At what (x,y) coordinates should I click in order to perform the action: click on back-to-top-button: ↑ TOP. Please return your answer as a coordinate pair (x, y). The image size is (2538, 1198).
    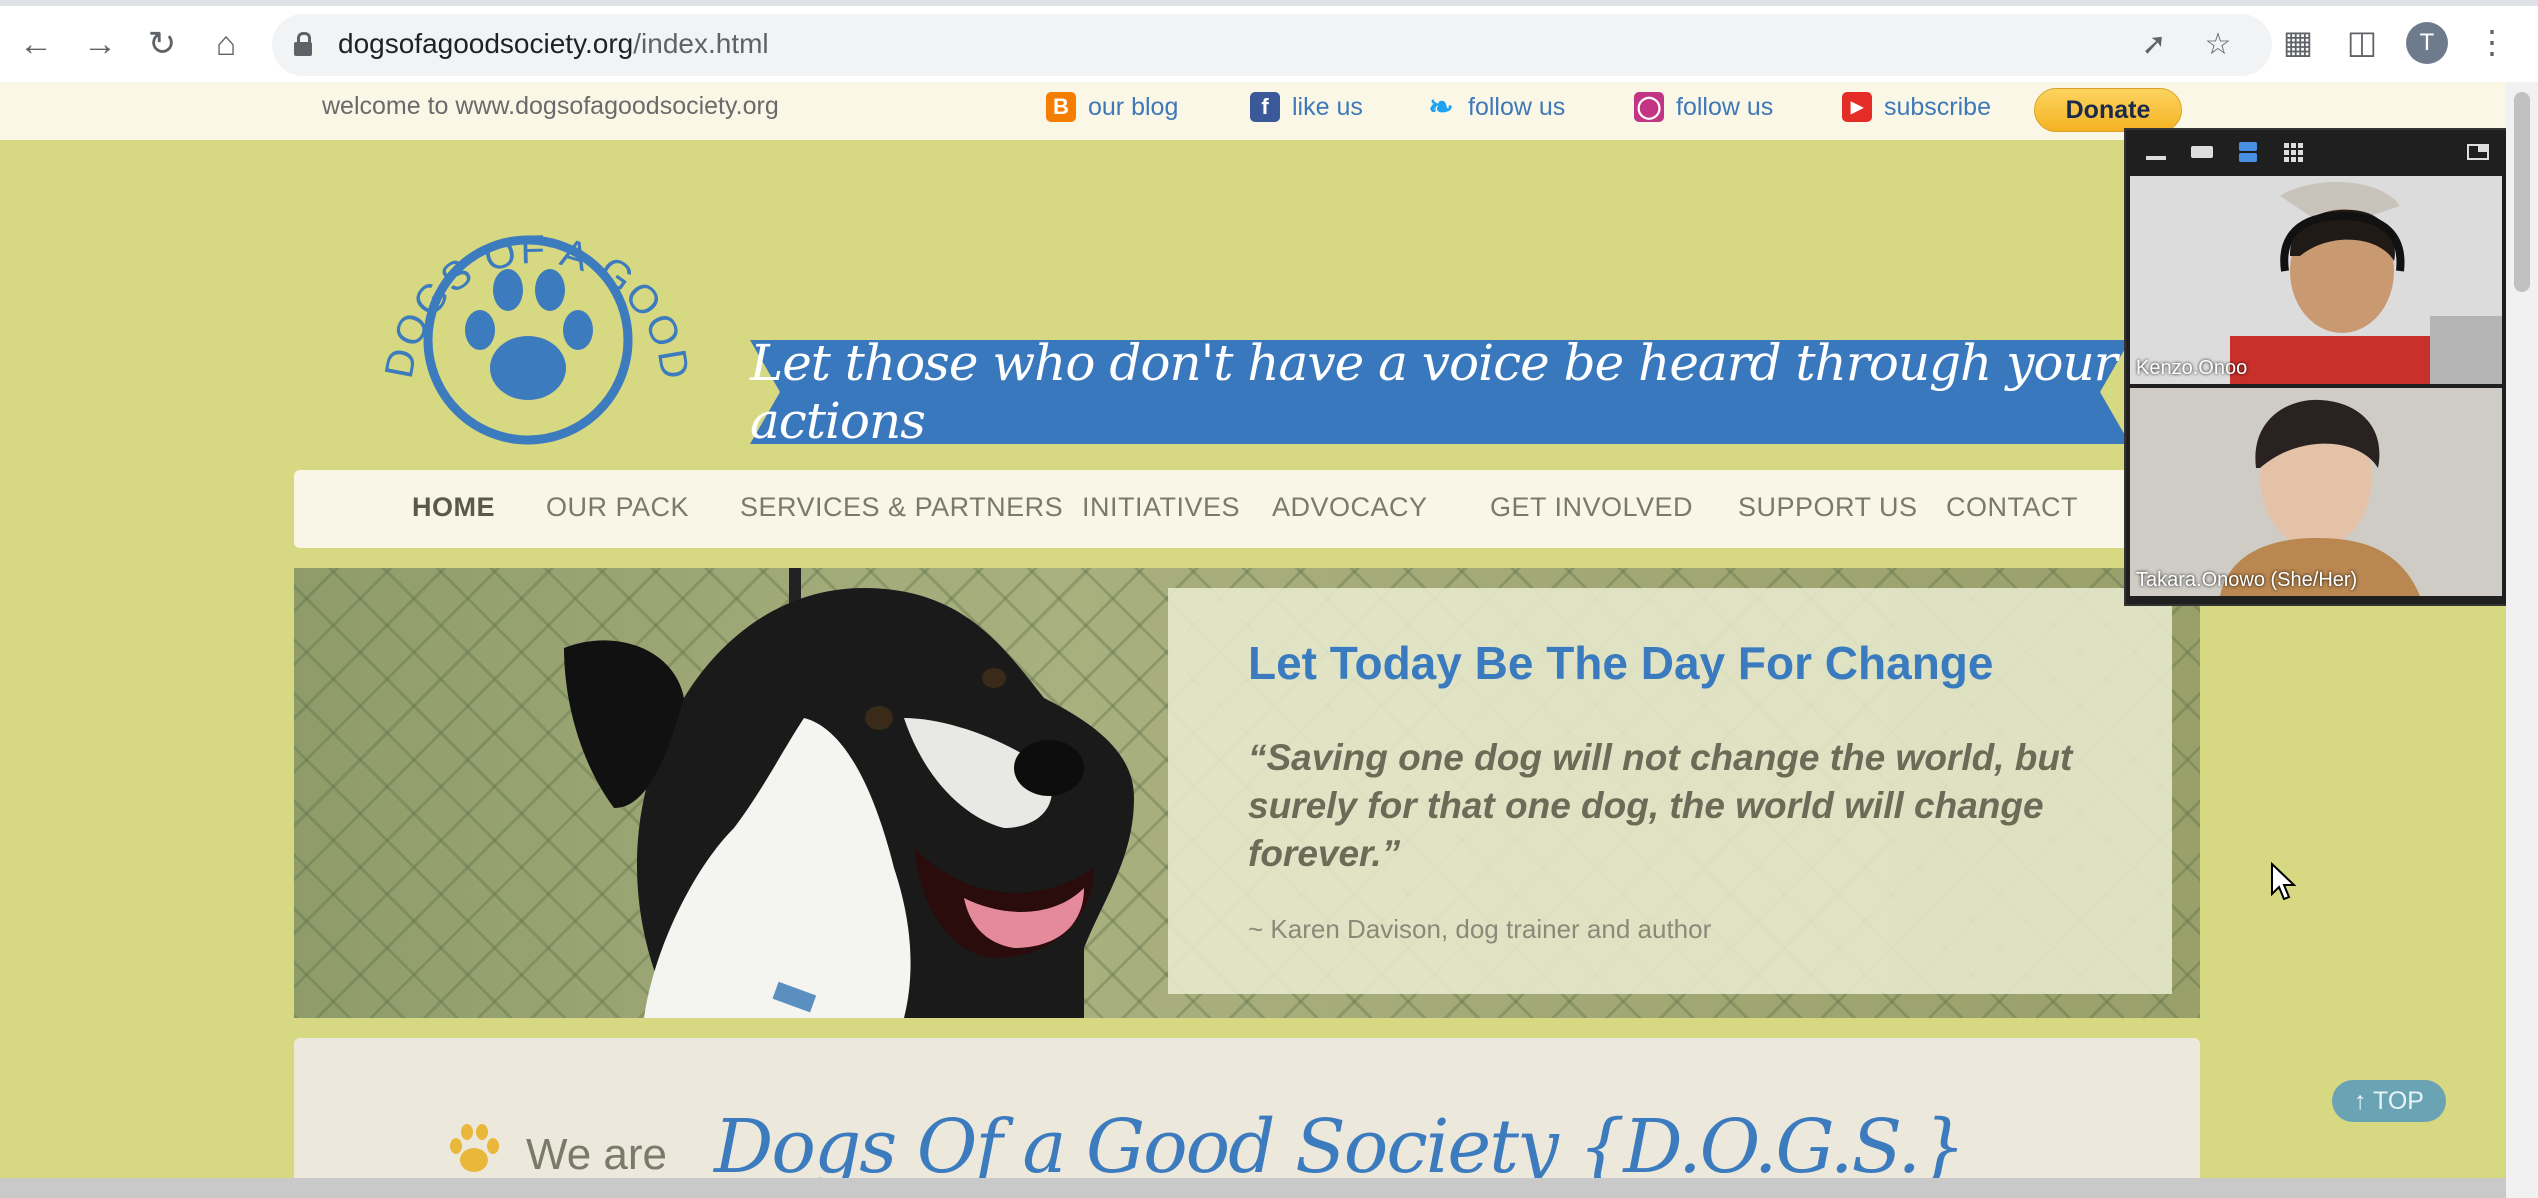
    Looking at the image, I should click on (2389, 1101).